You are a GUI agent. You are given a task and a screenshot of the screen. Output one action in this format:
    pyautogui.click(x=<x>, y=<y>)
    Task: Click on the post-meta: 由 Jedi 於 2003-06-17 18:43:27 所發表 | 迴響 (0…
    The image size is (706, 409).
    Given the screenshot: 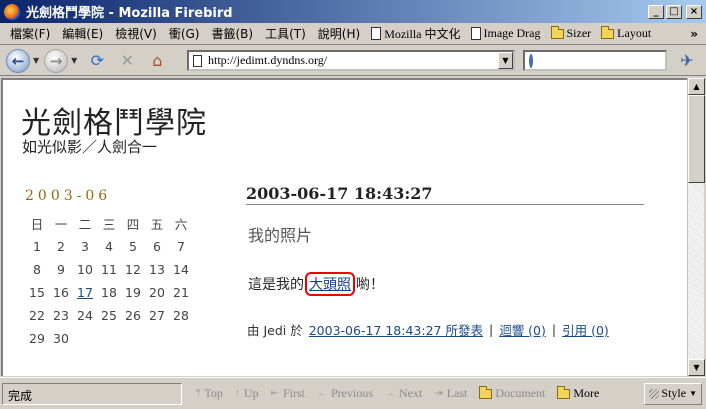 What is the action you would take?
    pyautogui.click(x=428, y=329)
    